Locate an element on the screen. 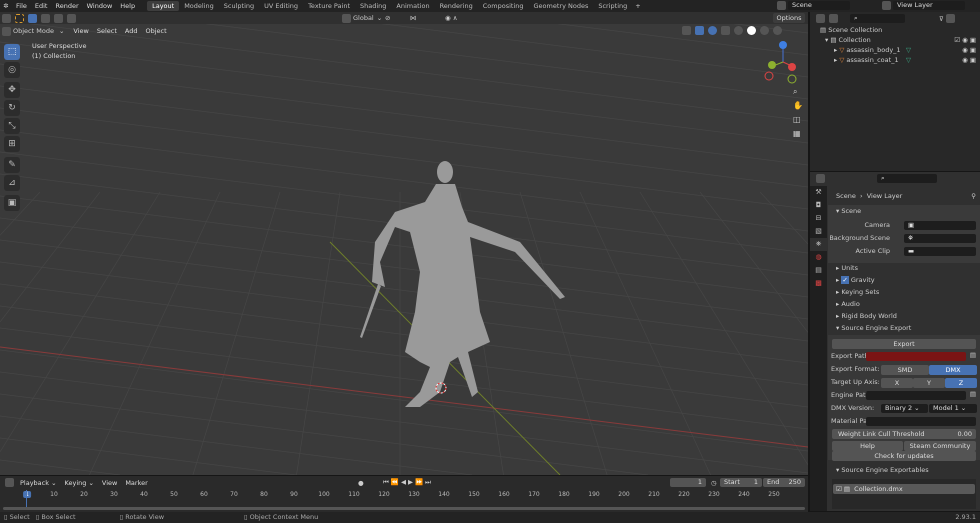 This screenshot has height=523, width=980. menu-render: Render is located at coordinates (66, 6).